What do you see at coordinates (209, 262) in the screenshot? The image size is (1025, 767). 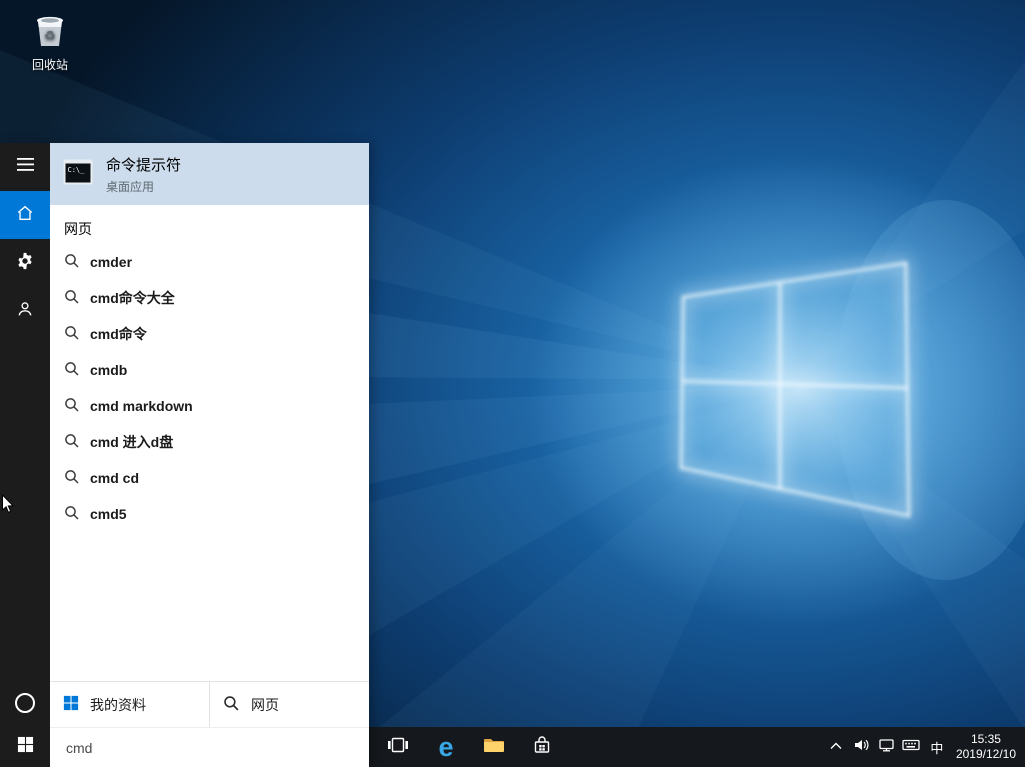 I see `search-suggestion: cmder` at bounding box center [209, 262].